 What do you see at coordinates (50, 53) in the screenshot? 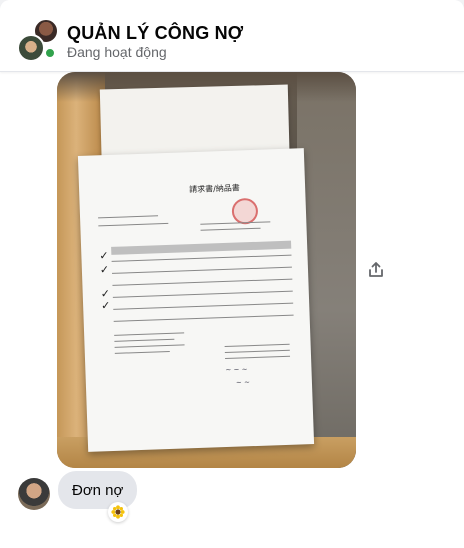
I see `online-status-dot` at bounding box center [50, 53].